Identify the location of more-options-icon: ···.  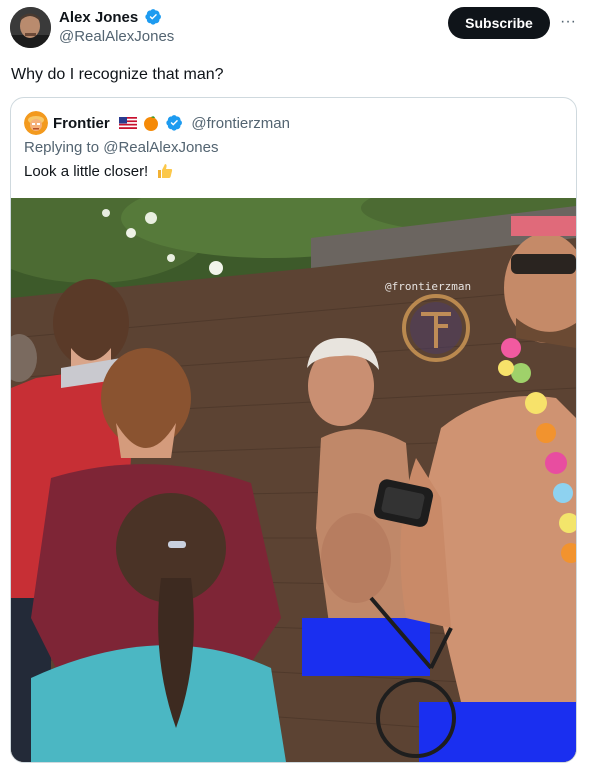
(568, 22).